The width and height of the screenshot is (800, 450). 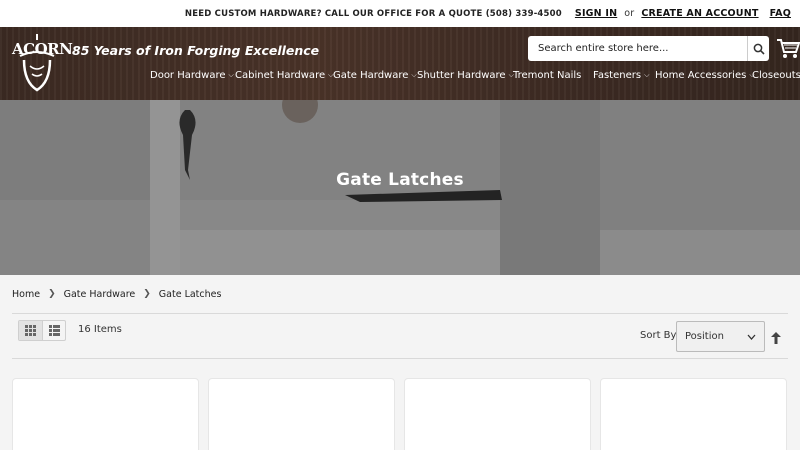 I want to click on view-mode-switcher, so click(x=42, y=330).